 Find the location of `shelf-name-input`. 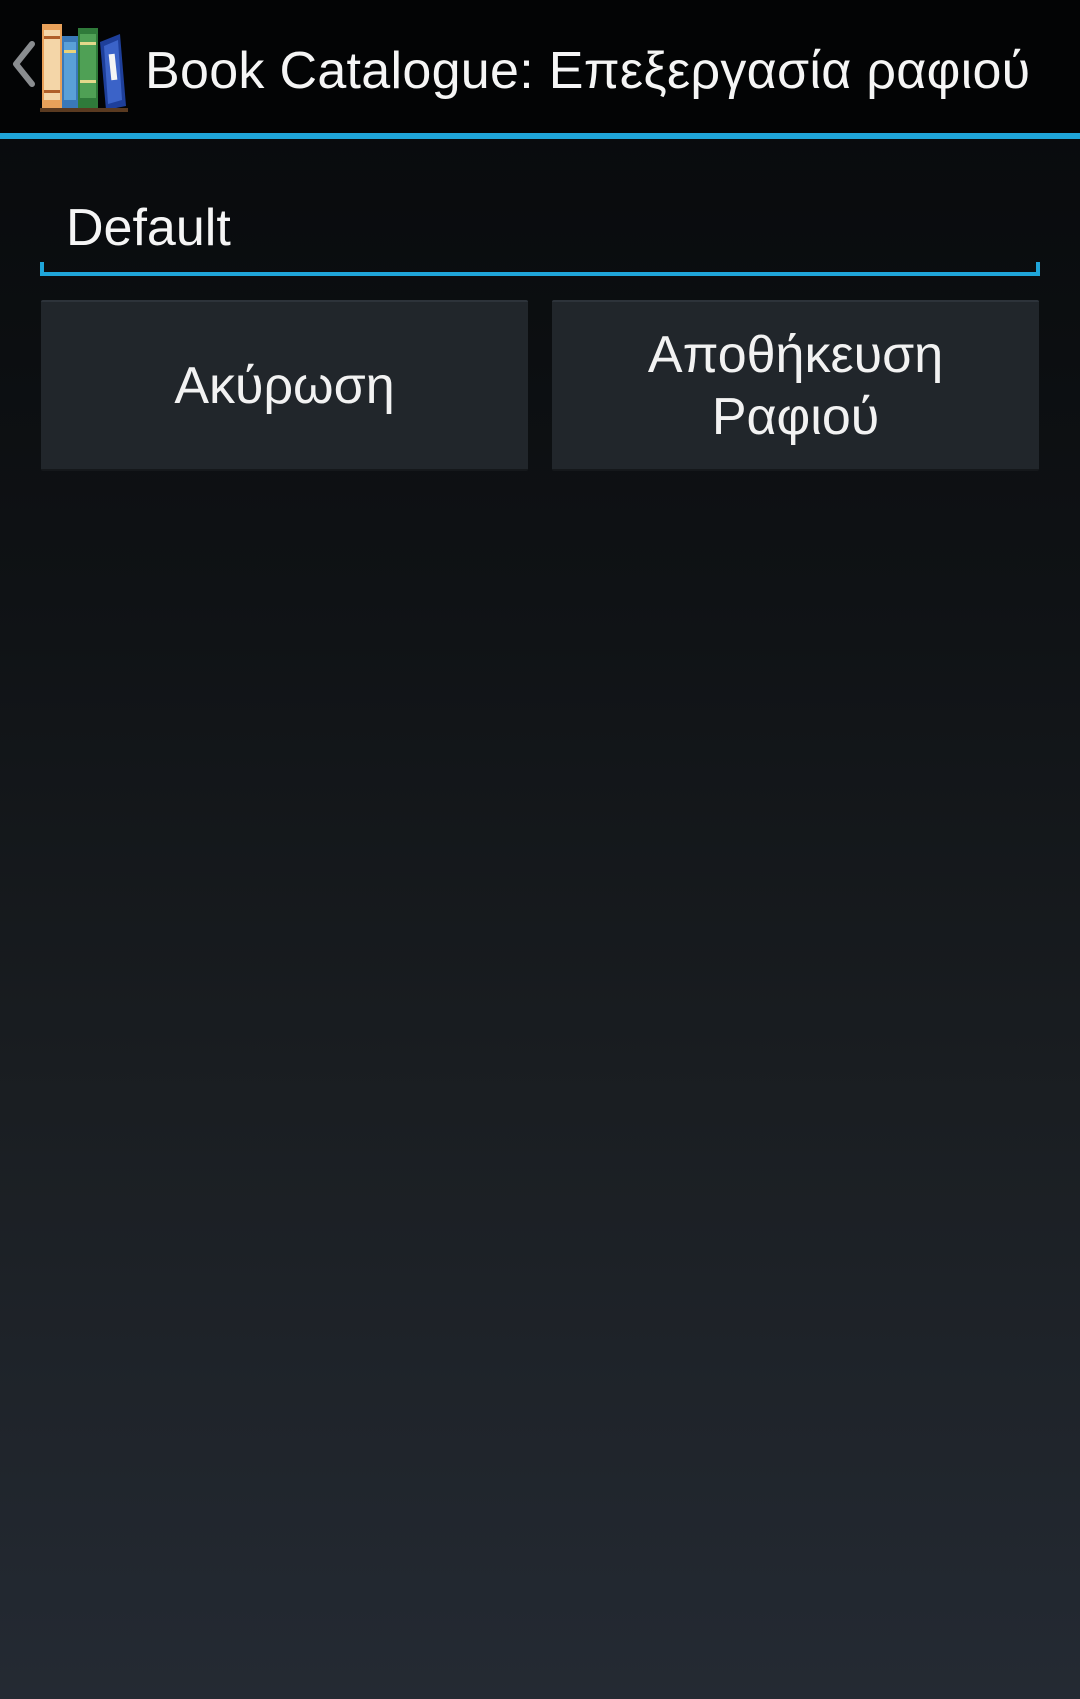

shelf-name-input is located at coordinates (540, 228).